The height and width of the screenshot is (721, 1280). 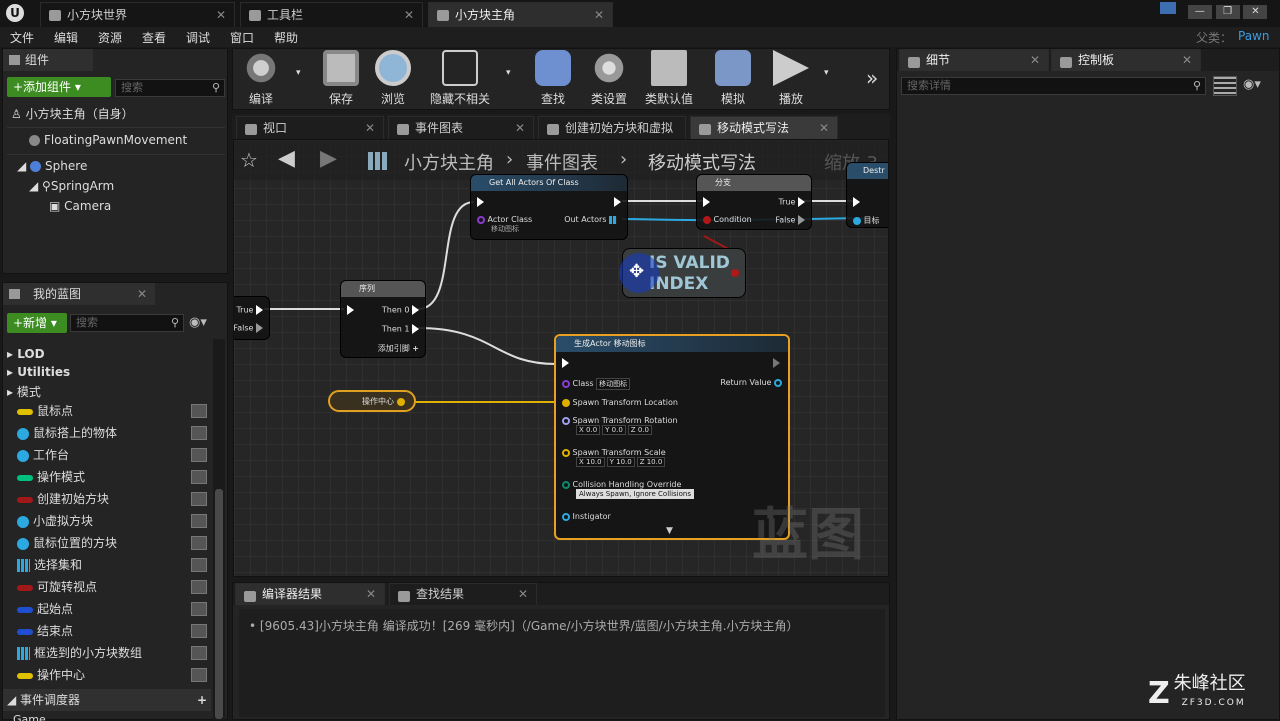 I want to click on variable-item: 操作模式, so click(x=112, y=477).